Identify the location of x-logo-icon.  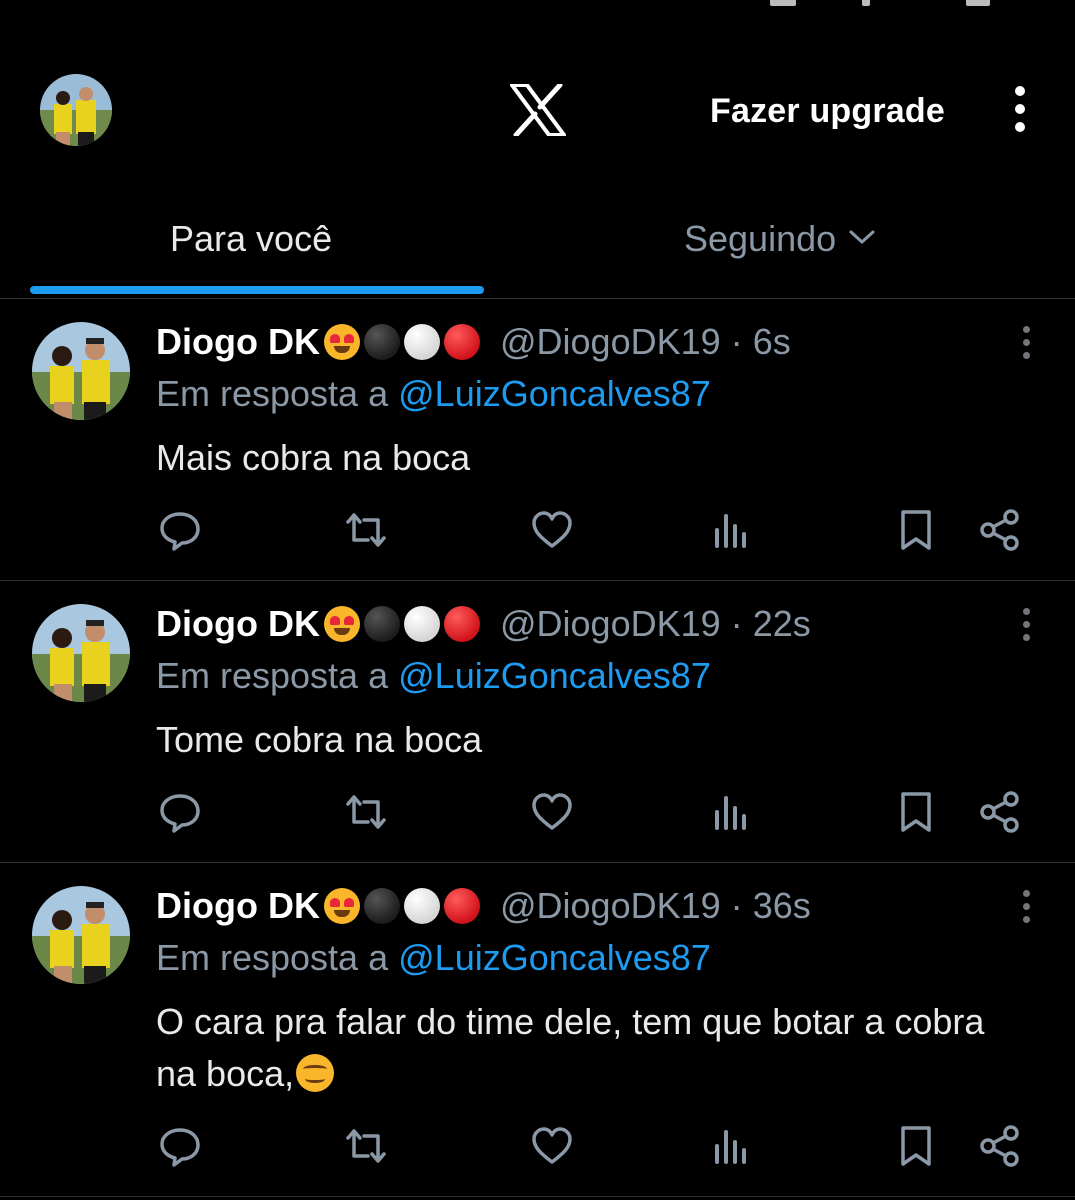
(538, 110).